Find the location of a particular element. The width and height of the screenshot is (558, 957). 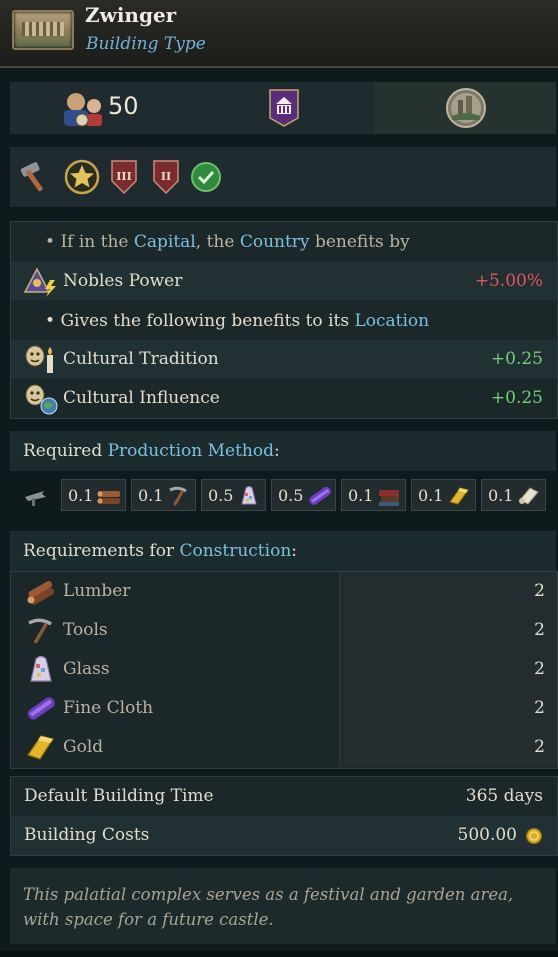

country-link: Country is located at coordinates (275, 242).